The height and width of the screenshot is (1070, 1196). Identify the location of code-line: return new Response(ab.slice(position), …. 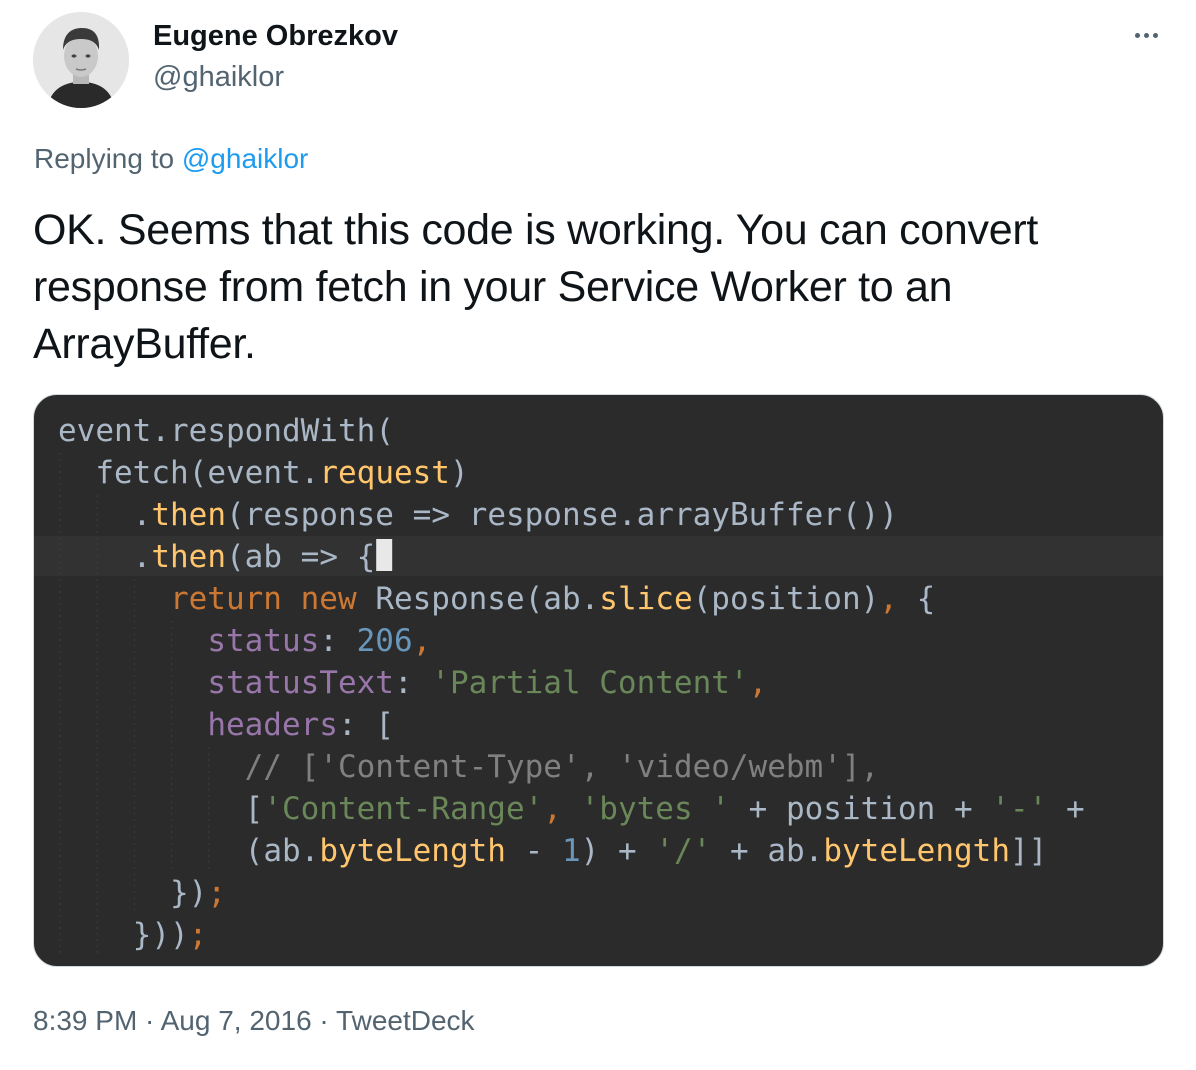
(496, 599).